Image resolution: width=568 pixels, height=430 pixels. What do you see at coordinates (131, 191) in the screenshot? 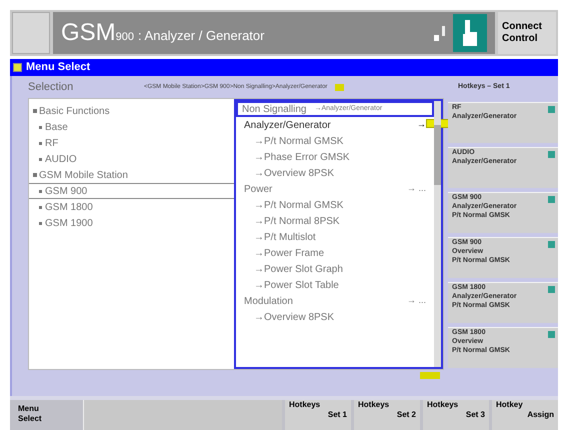
I see `tree-item: GSM 900` at bounding box center [131, 191].